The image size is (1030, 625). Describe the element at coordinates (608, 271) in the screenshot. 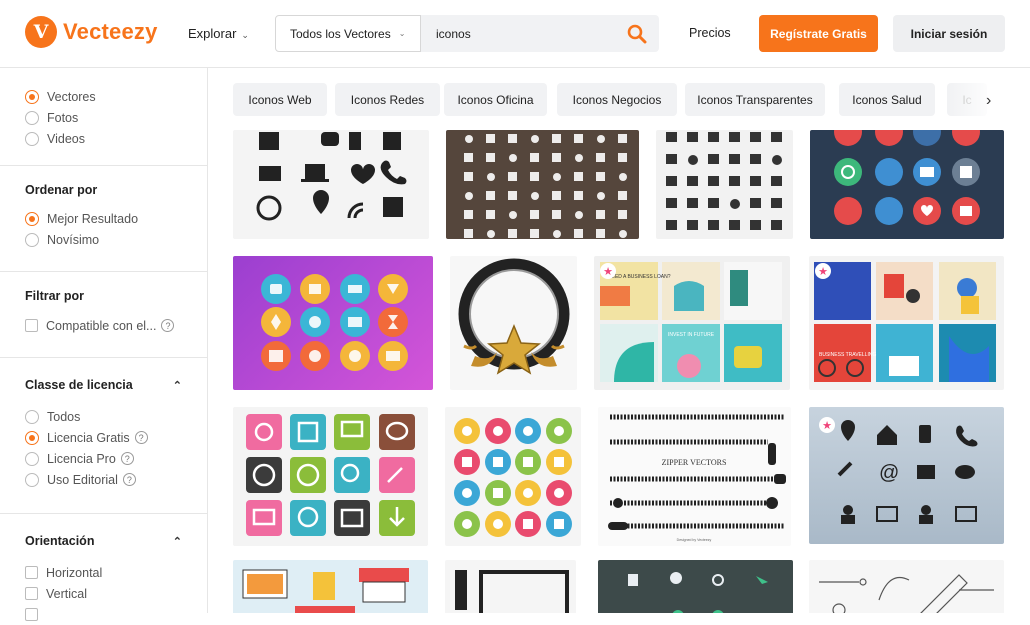

I see `featured-star-icon: ★` at that location.